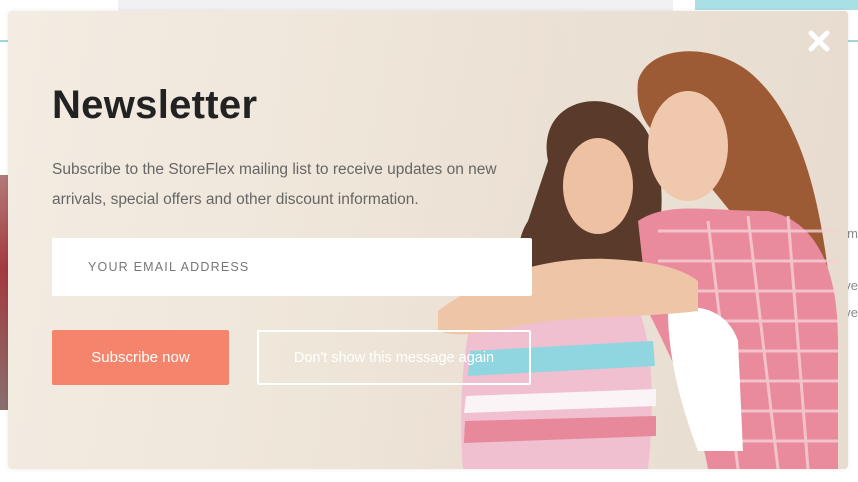 This screenshot has width=858, height=482. What do you see at coordinates (776, 5) in the screenshot?
I see `background-header-button` at bounding box center [776, 5].